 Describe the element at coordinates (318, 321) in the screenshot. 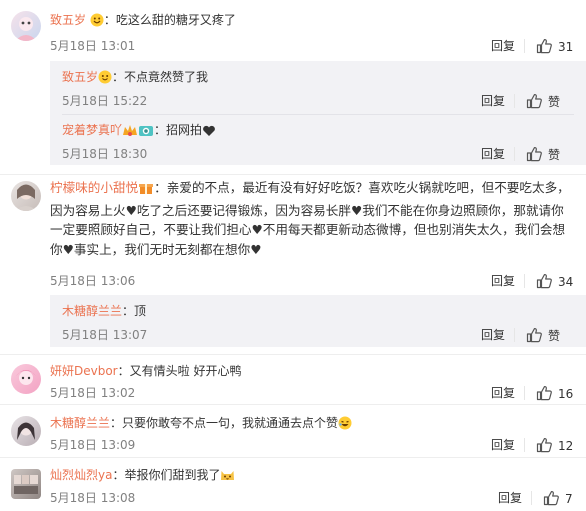

I see `reply-list: 木糖醇兰兰：顶 5月18日 13:07 回复 赞` at that location.